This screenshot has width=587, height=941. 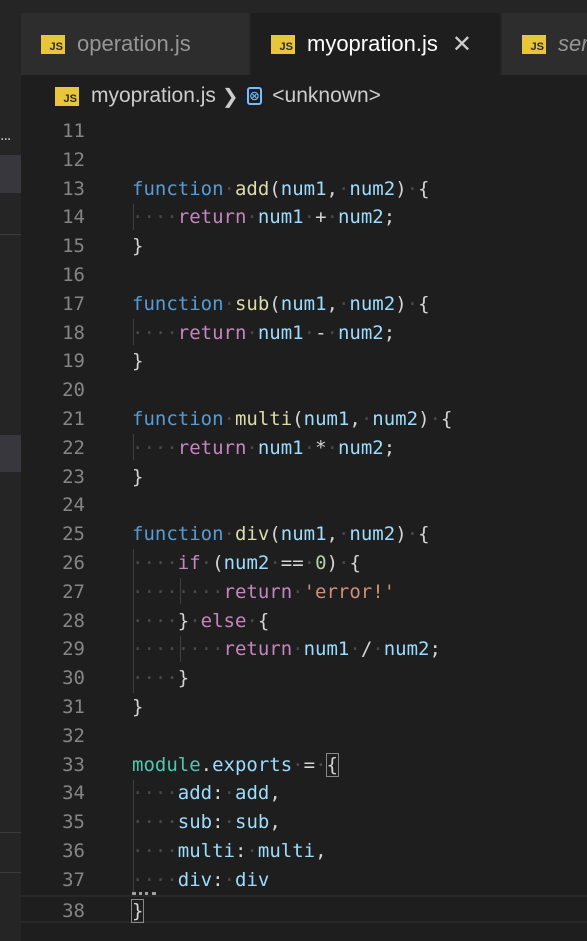 I want to click on code-line: 15}, so click(x=304, y=246).